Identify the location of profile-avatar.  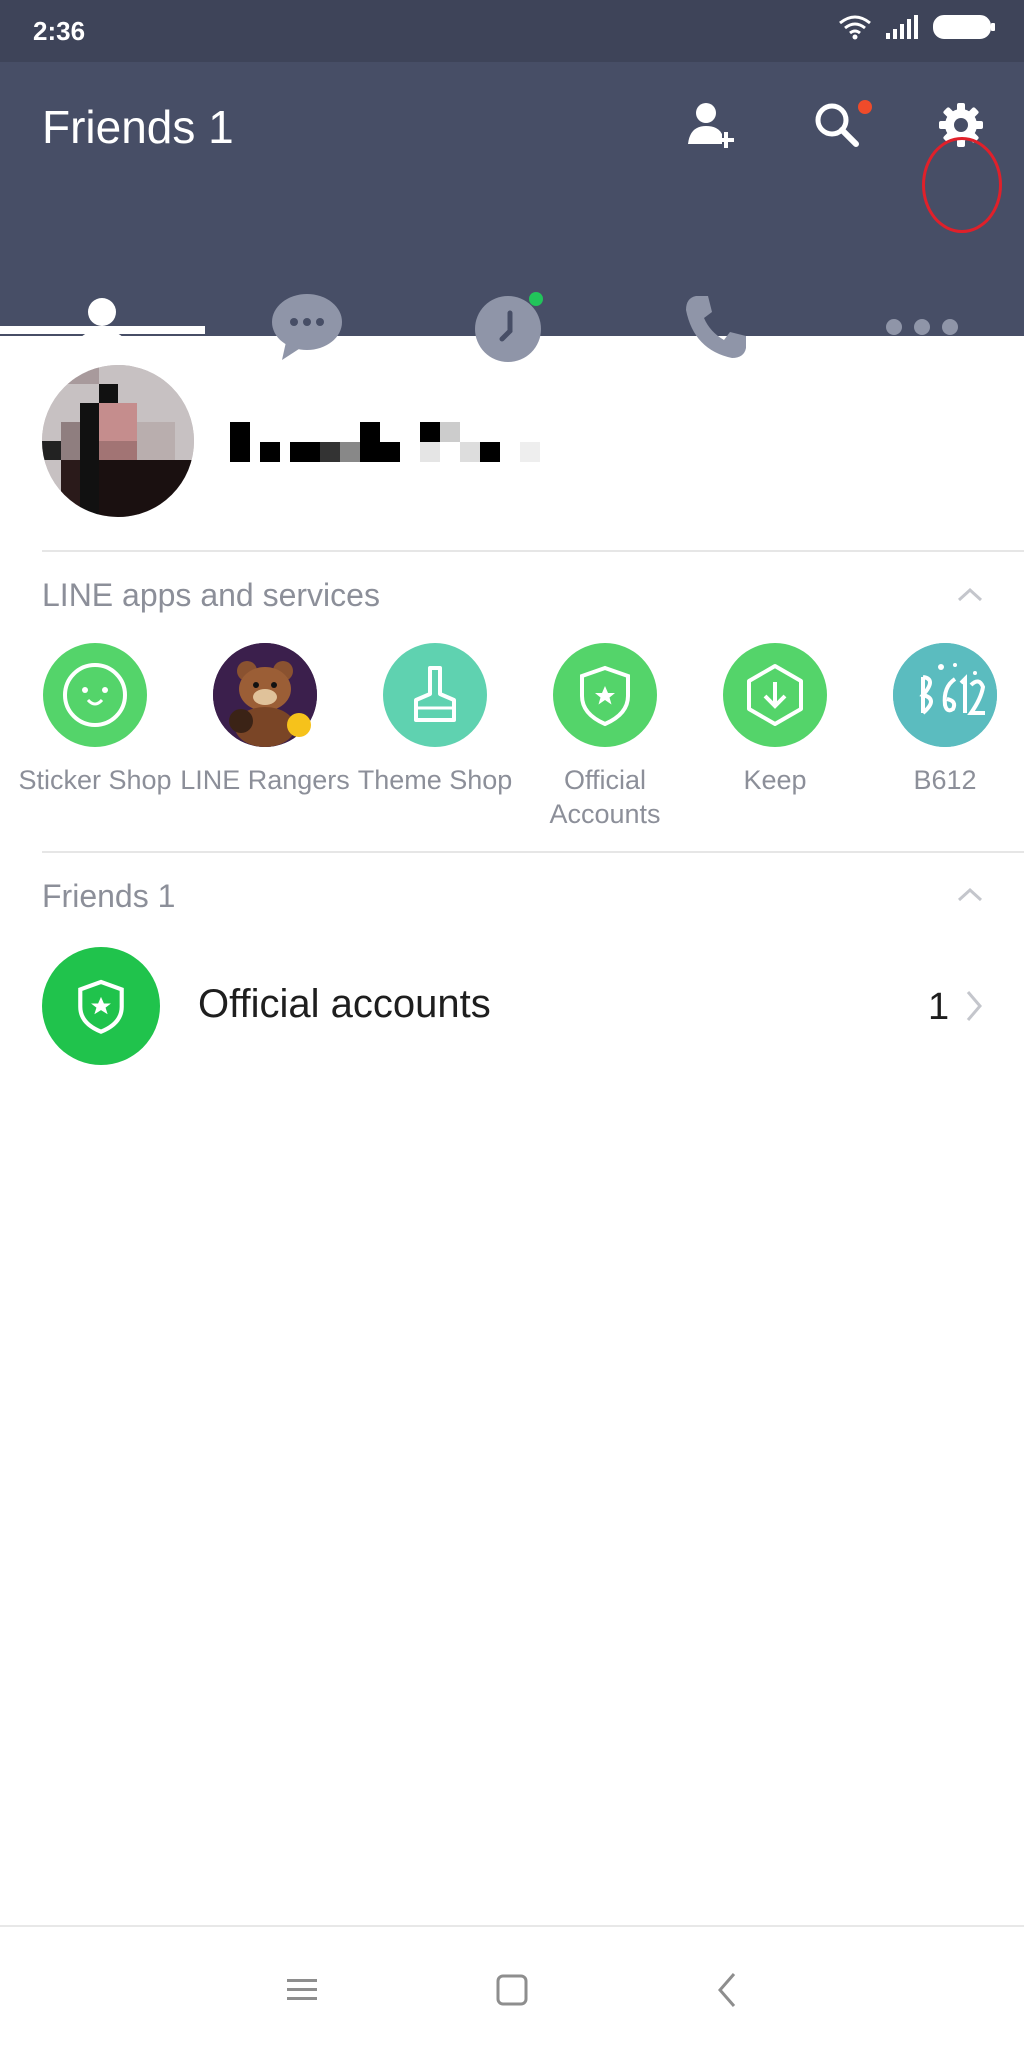
(118, 441).